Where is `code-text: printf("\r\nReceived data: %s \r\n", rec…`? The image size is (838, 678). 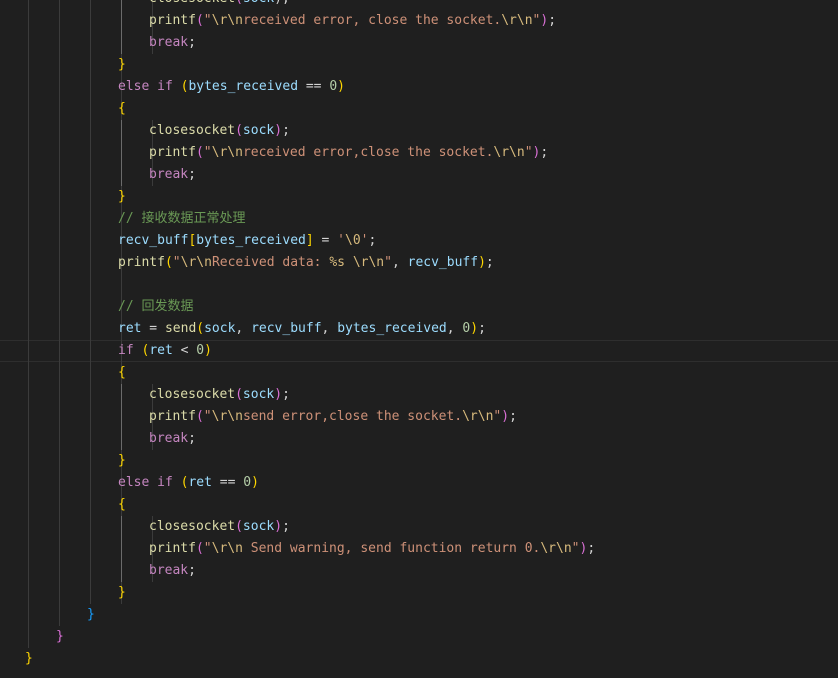 code-text: printf("\r\nReceived data: %s \r\n", rec… is located at coordinates (306, 263).